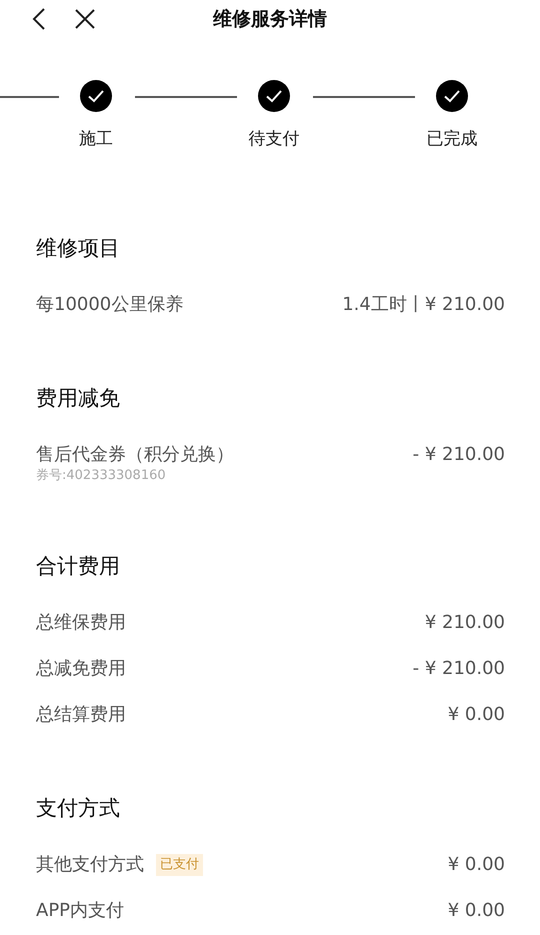 This screenshot has width=540, height=935. Describe the element at coordinates (274, 139) in the screenshot. I see `step-label: 待支付` at that location.